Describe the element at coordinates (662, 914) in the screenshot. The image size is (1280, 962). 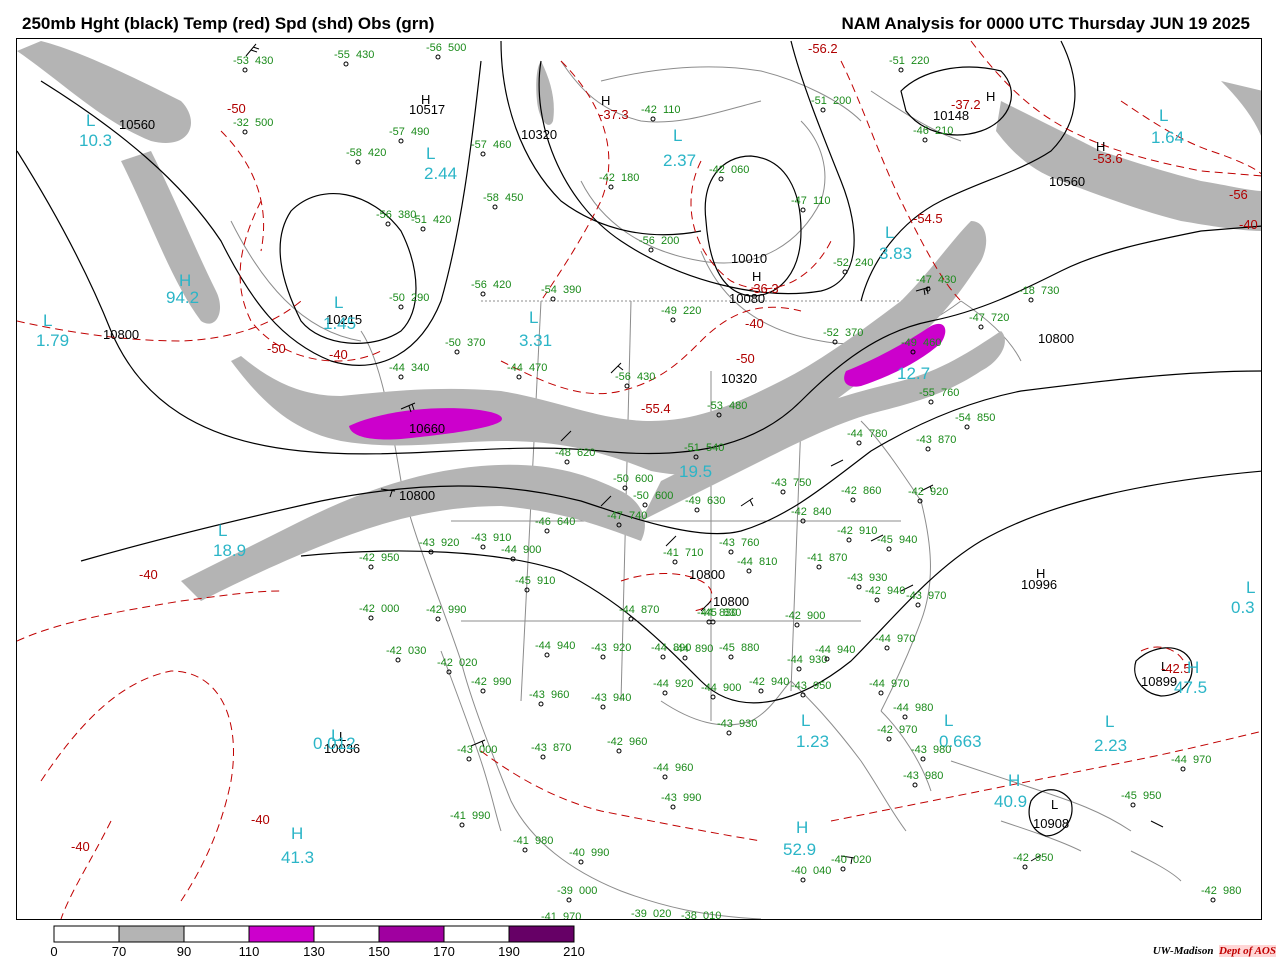
I see `obs-height: 020` at that location.